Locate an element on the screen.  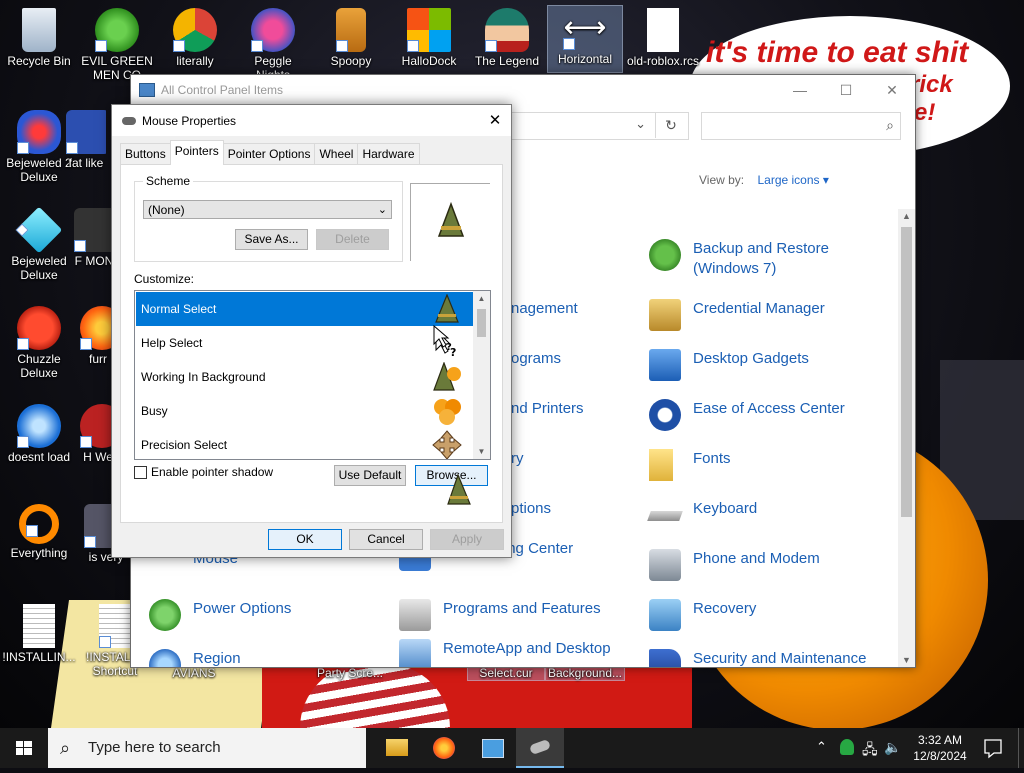
cp-item-ease-of-access: Ease of Access Center is located at coordinates (747, 415).